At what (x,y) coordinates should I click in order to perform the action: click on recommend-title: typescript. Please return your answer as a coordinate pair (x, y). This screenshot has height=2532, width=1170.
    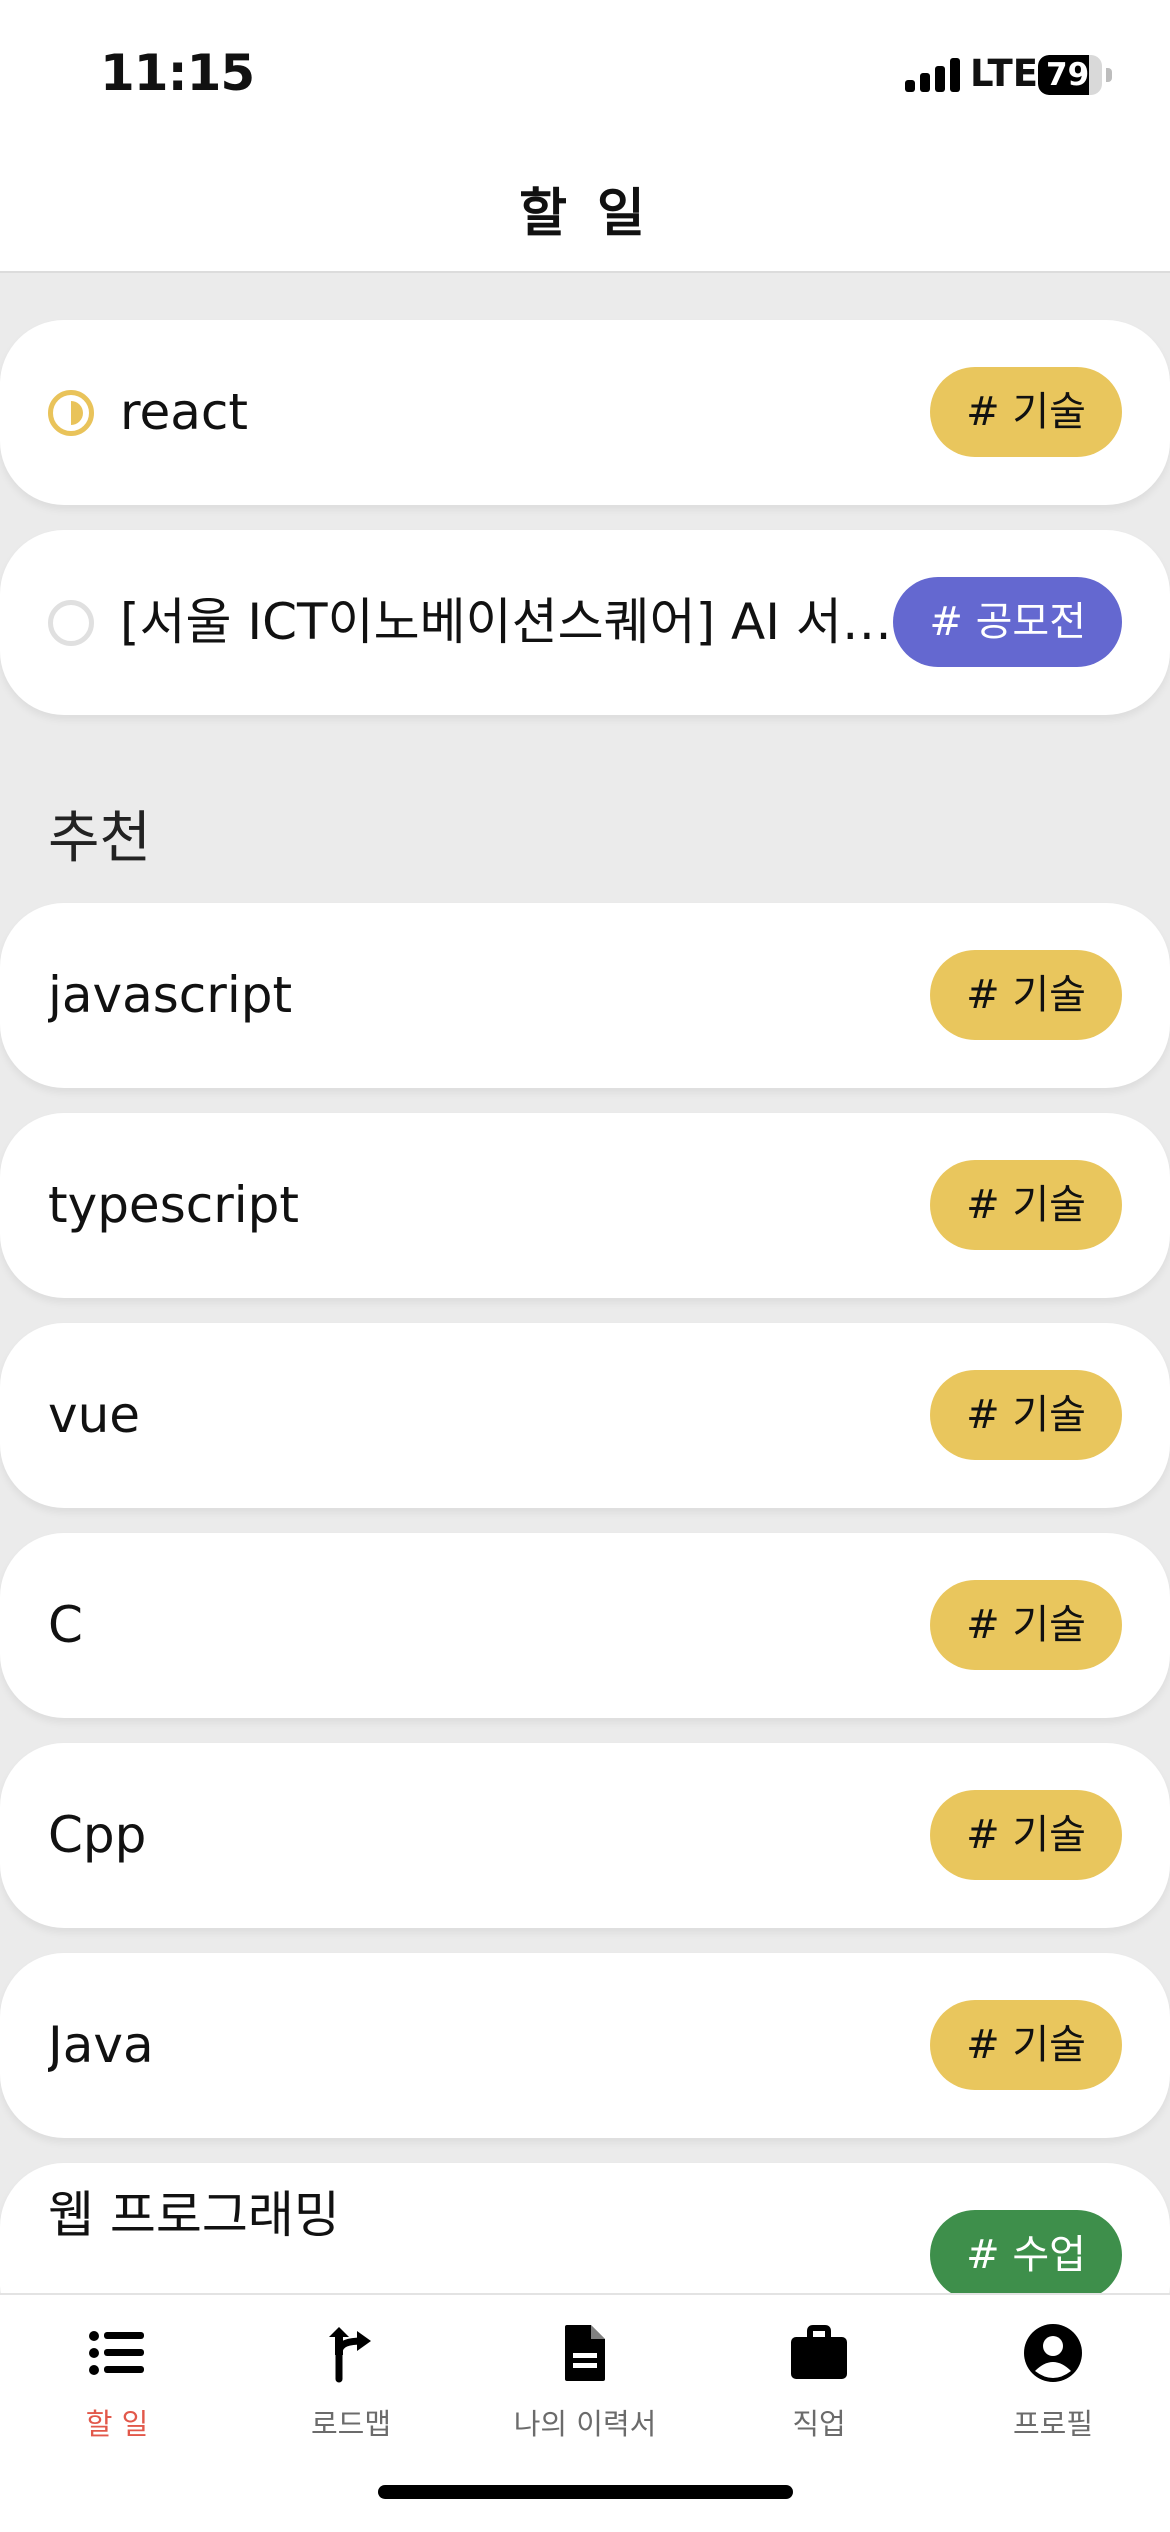
    Looking at the image, I should click on (174, 1205).